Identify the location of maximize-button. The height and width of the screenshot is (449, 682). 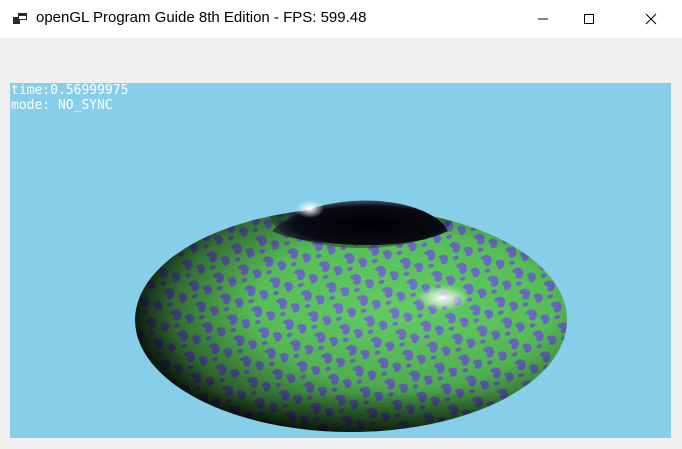
(589, 19).